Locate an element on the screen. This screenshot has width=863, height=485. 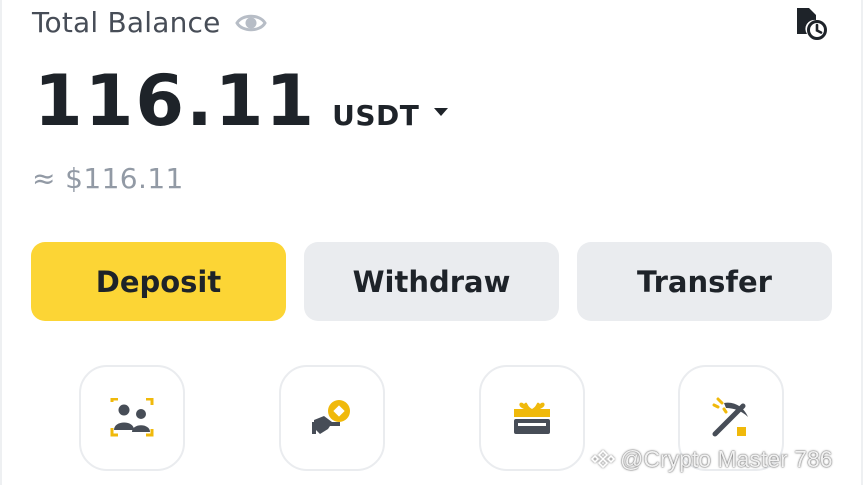
shortcut-p2p is located at coordinates (132, 418).